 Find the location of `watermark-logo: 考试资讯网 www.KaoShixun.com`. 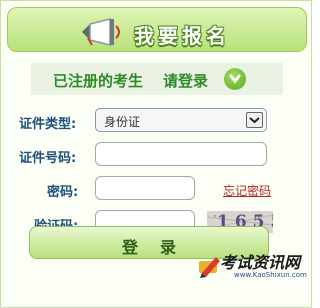

watermark-logo: 考试资讯网 www.KaoShixun.com is located at coordinates (254, 278).